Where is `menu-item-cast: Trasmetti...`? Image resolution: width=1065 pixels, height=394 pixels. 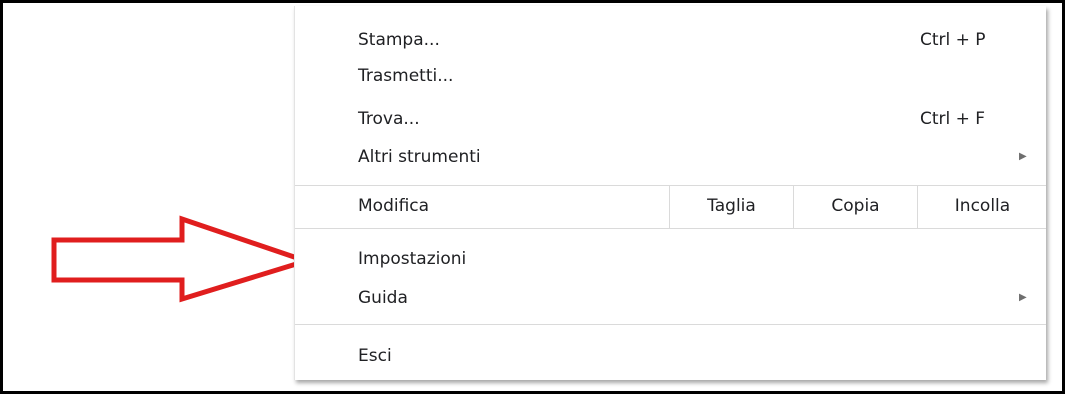
menu-item-cast: Trasmetti... is located at coordinates (670, 76).